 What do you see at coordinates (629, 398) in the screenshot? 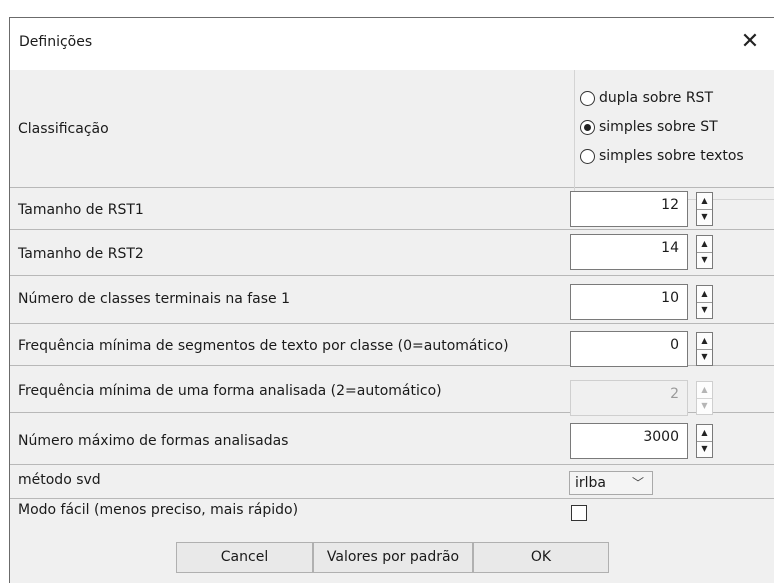
I see `min-form-freq-input: 2` at bounding box center [629, 398].